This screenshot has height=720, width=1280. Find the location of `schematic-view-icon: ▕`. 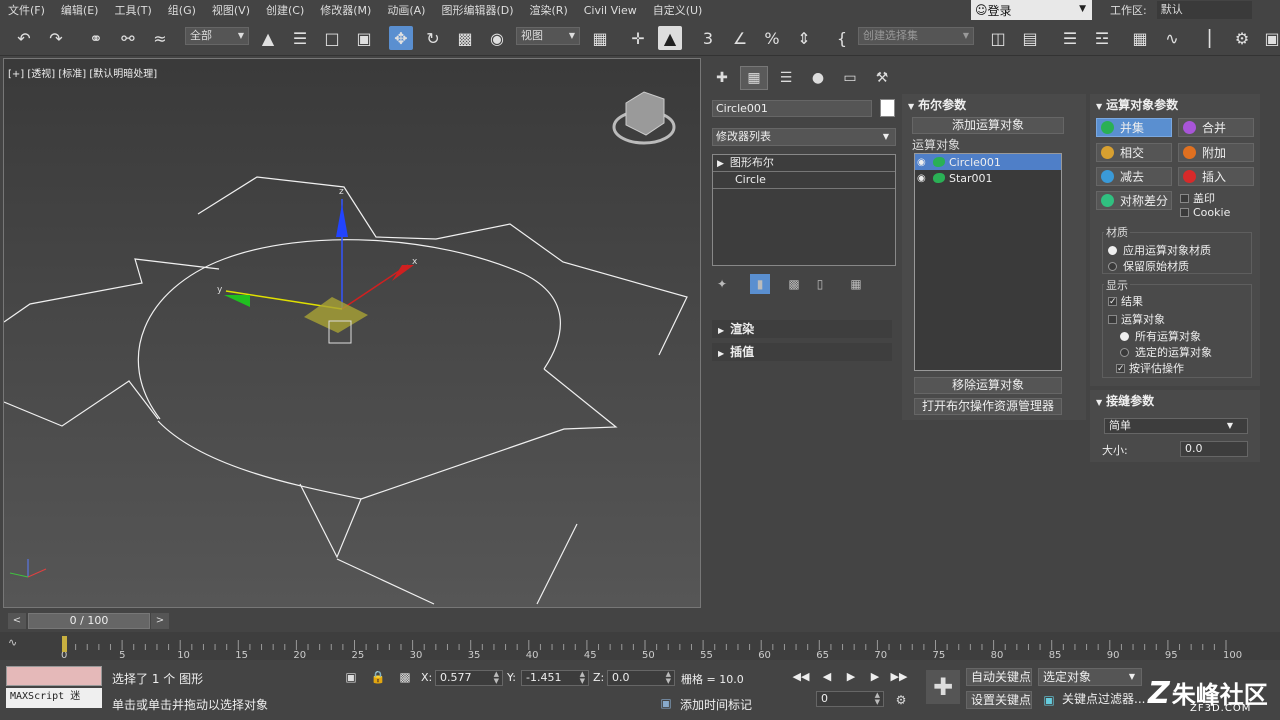

schematic-view-icon: ▕ is located at coordinates (1204, 38).